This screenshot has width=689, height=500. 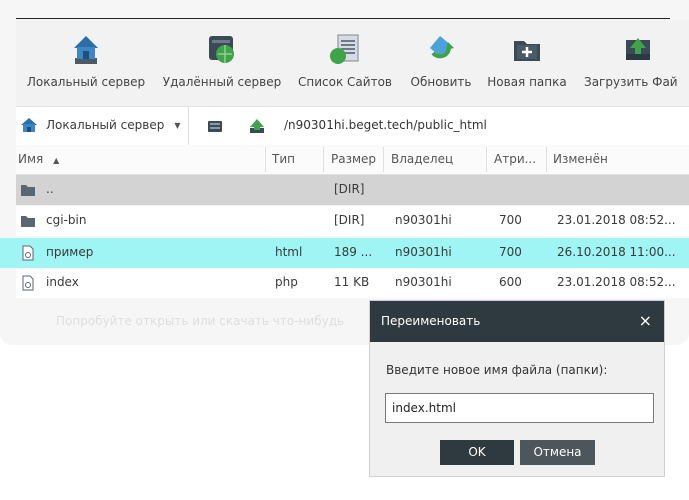 What do you see at coordinates (422, 159) in the screenshot?
I see `column-header-owner: Владелец` at bounding box center [422, 159].